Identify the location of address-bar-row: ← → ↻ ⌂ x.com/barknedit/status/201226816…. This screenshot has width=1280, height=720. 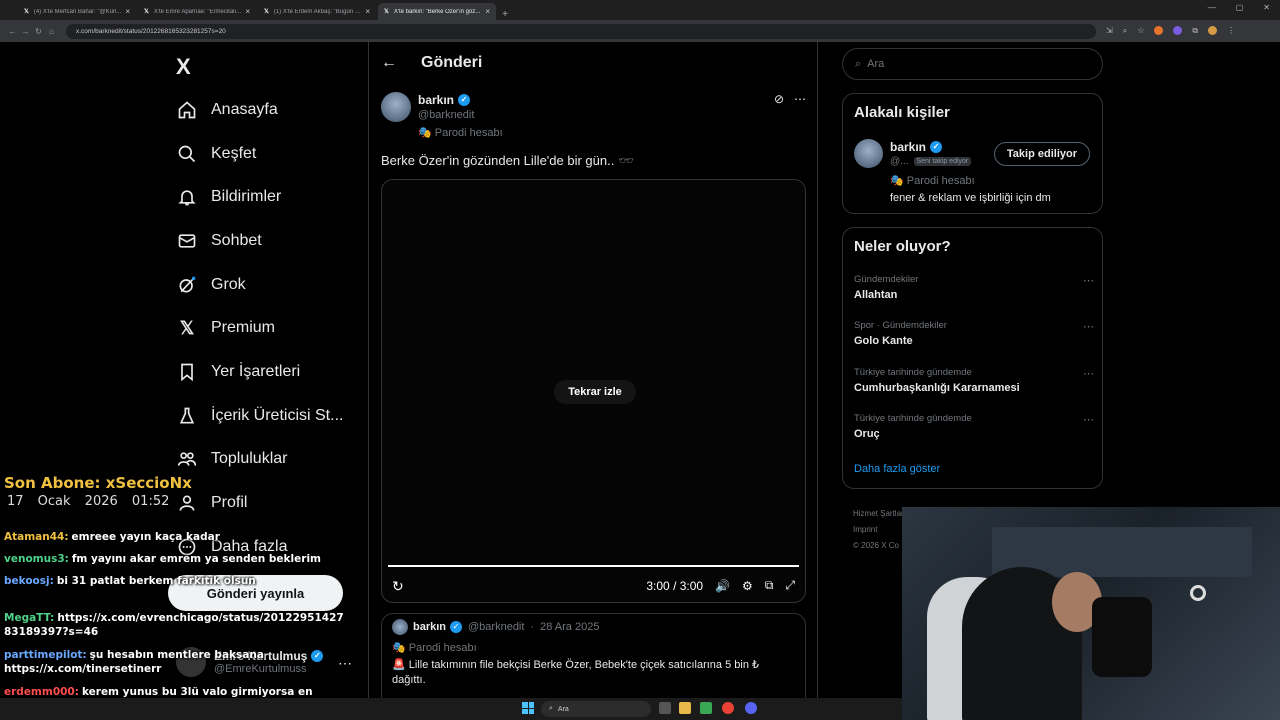
(640, 31).